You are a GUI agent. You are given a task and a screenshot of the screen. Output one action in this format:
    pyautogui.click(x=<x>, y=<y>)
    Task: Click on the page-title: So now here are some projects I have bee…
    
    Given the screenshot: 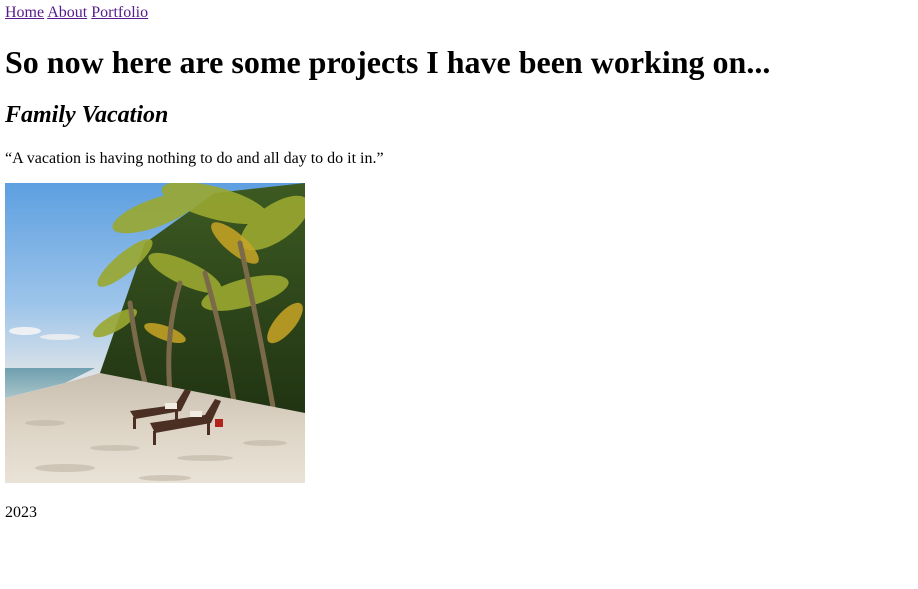 What is the action you would take?
    pyautogui.click(x=388, y=62)
    